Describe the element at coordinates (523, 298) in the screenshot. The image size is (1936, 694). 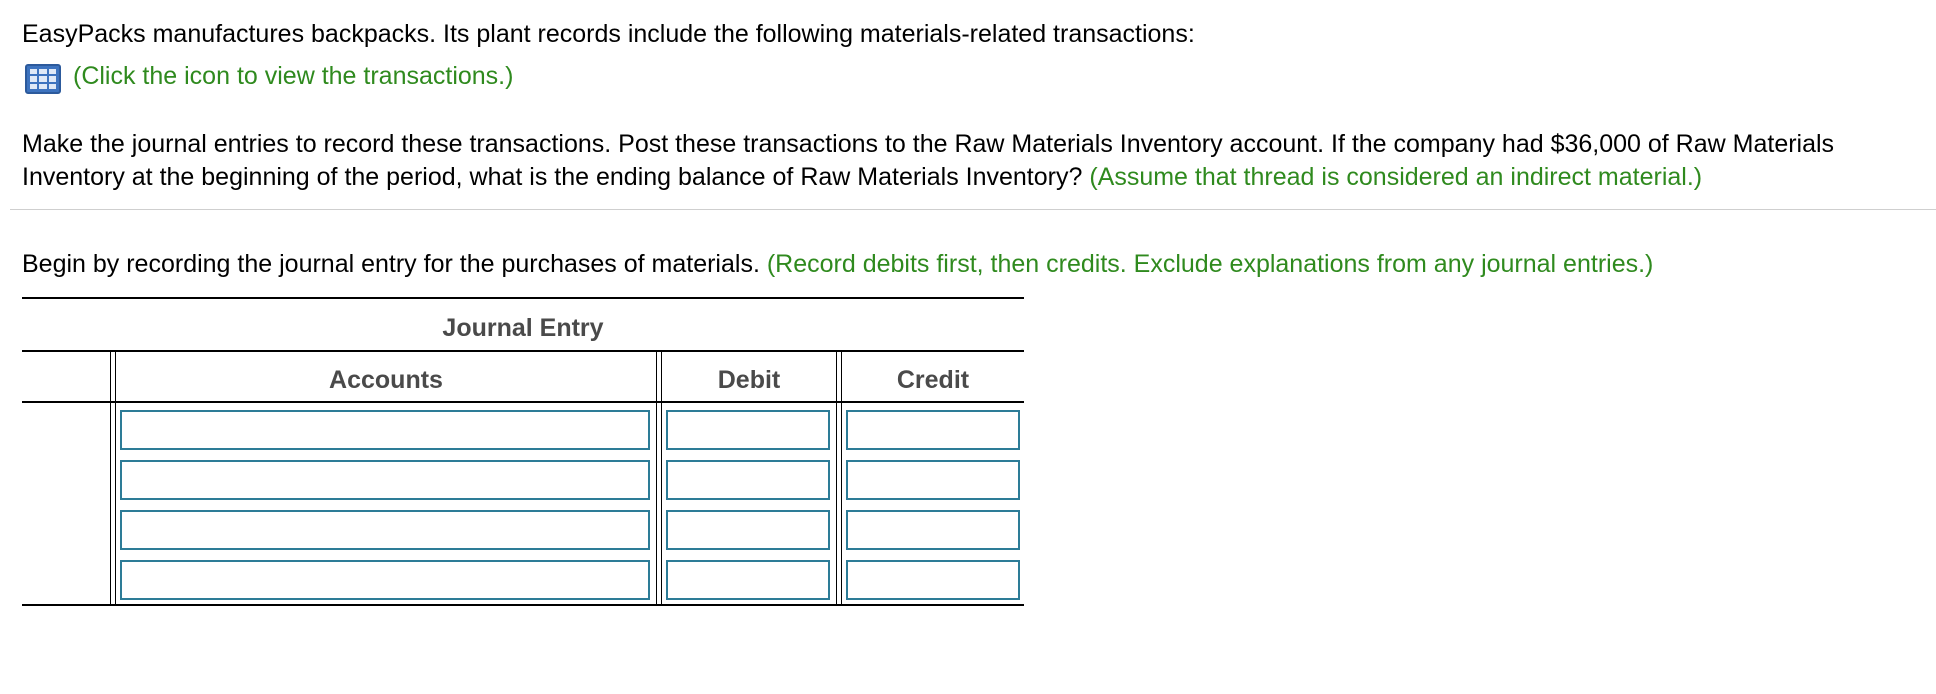
I see `table-top-rule` at that location.